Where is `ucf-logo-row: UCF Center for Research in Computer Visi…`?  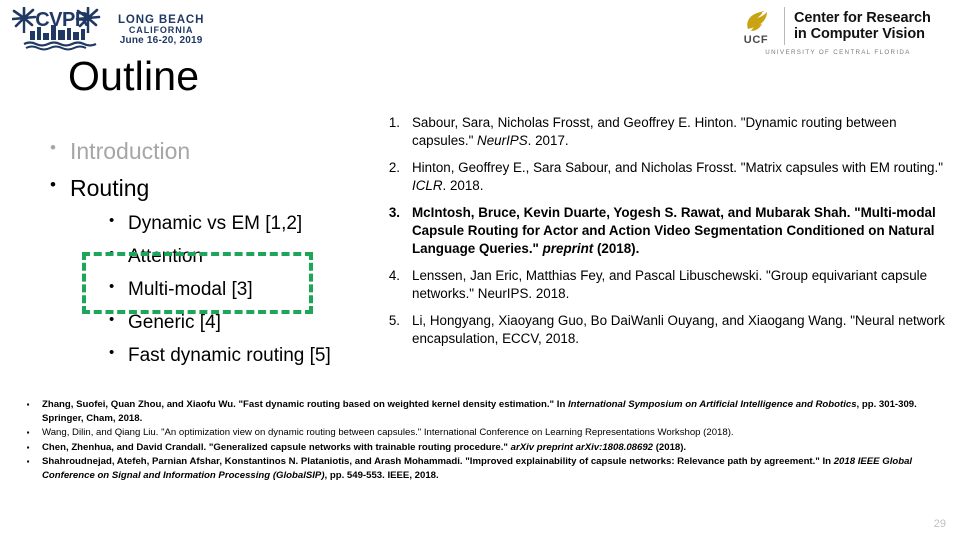 ucf-logo-row: UCF Center for Research in Computer Visi… is located at coordinates (838, 26).